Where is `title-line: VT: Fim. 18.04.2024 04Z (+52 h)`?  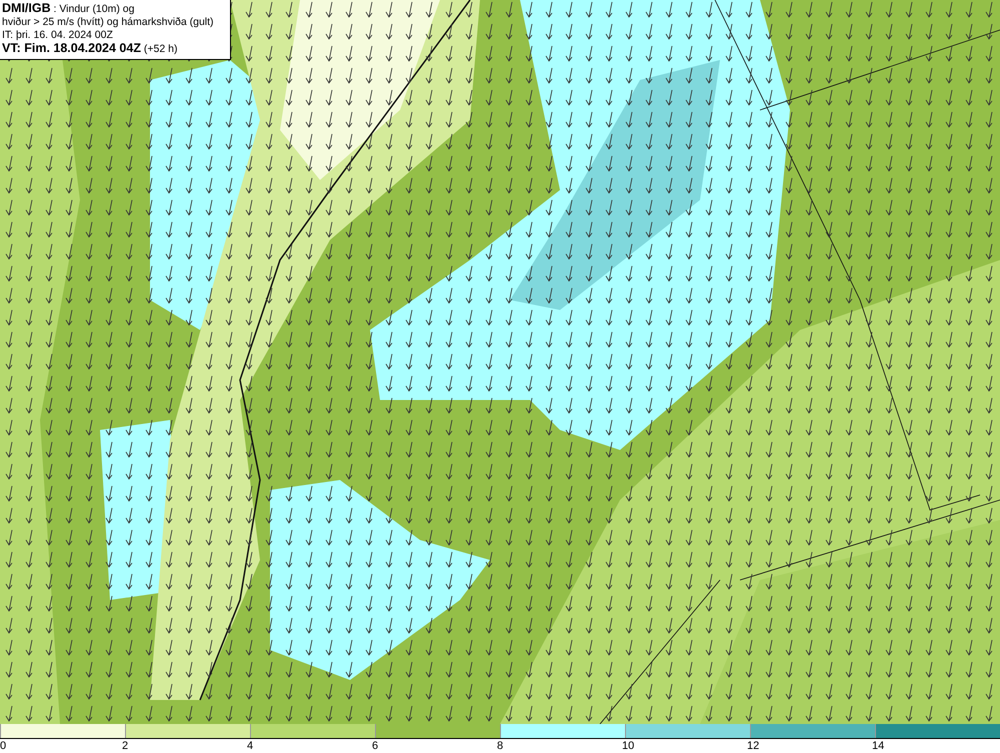
title-line: VT: Fim. 18.04.2024 04Z (+52 h) is located at coordinates (90, 49).